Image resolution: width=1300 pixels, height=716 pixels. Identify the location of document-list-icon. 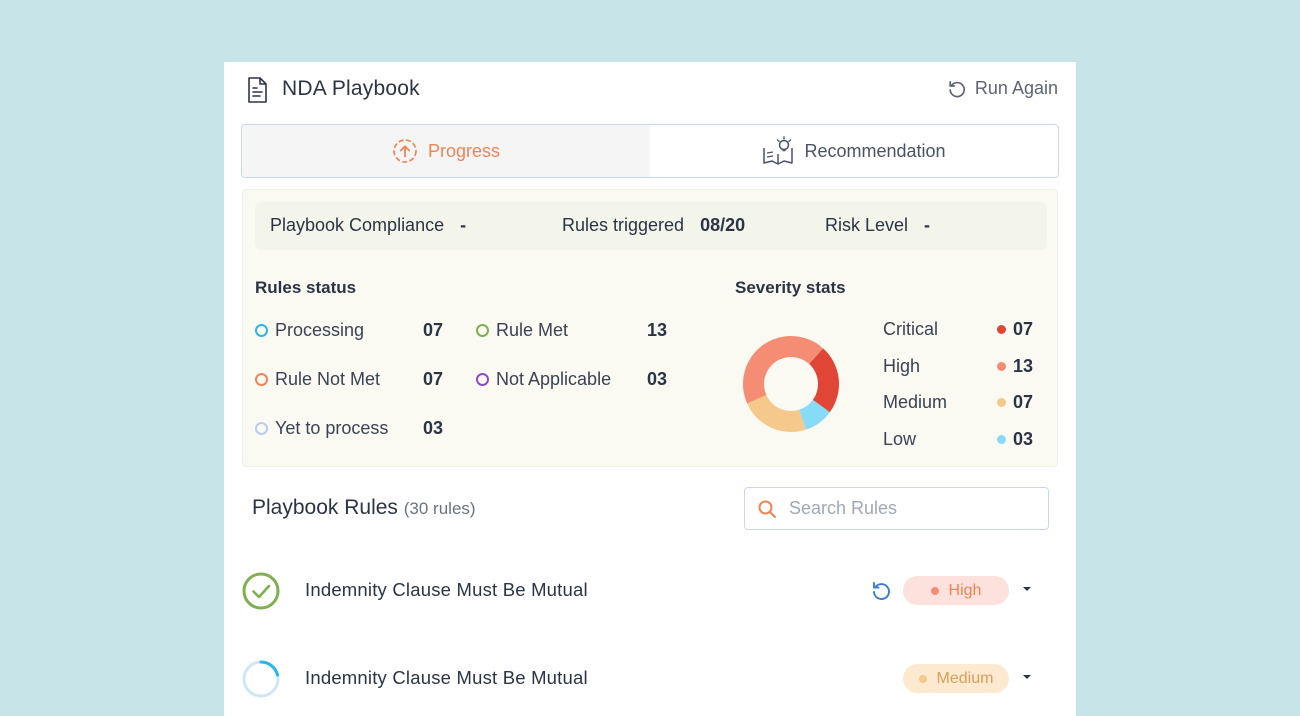
(257, 90).